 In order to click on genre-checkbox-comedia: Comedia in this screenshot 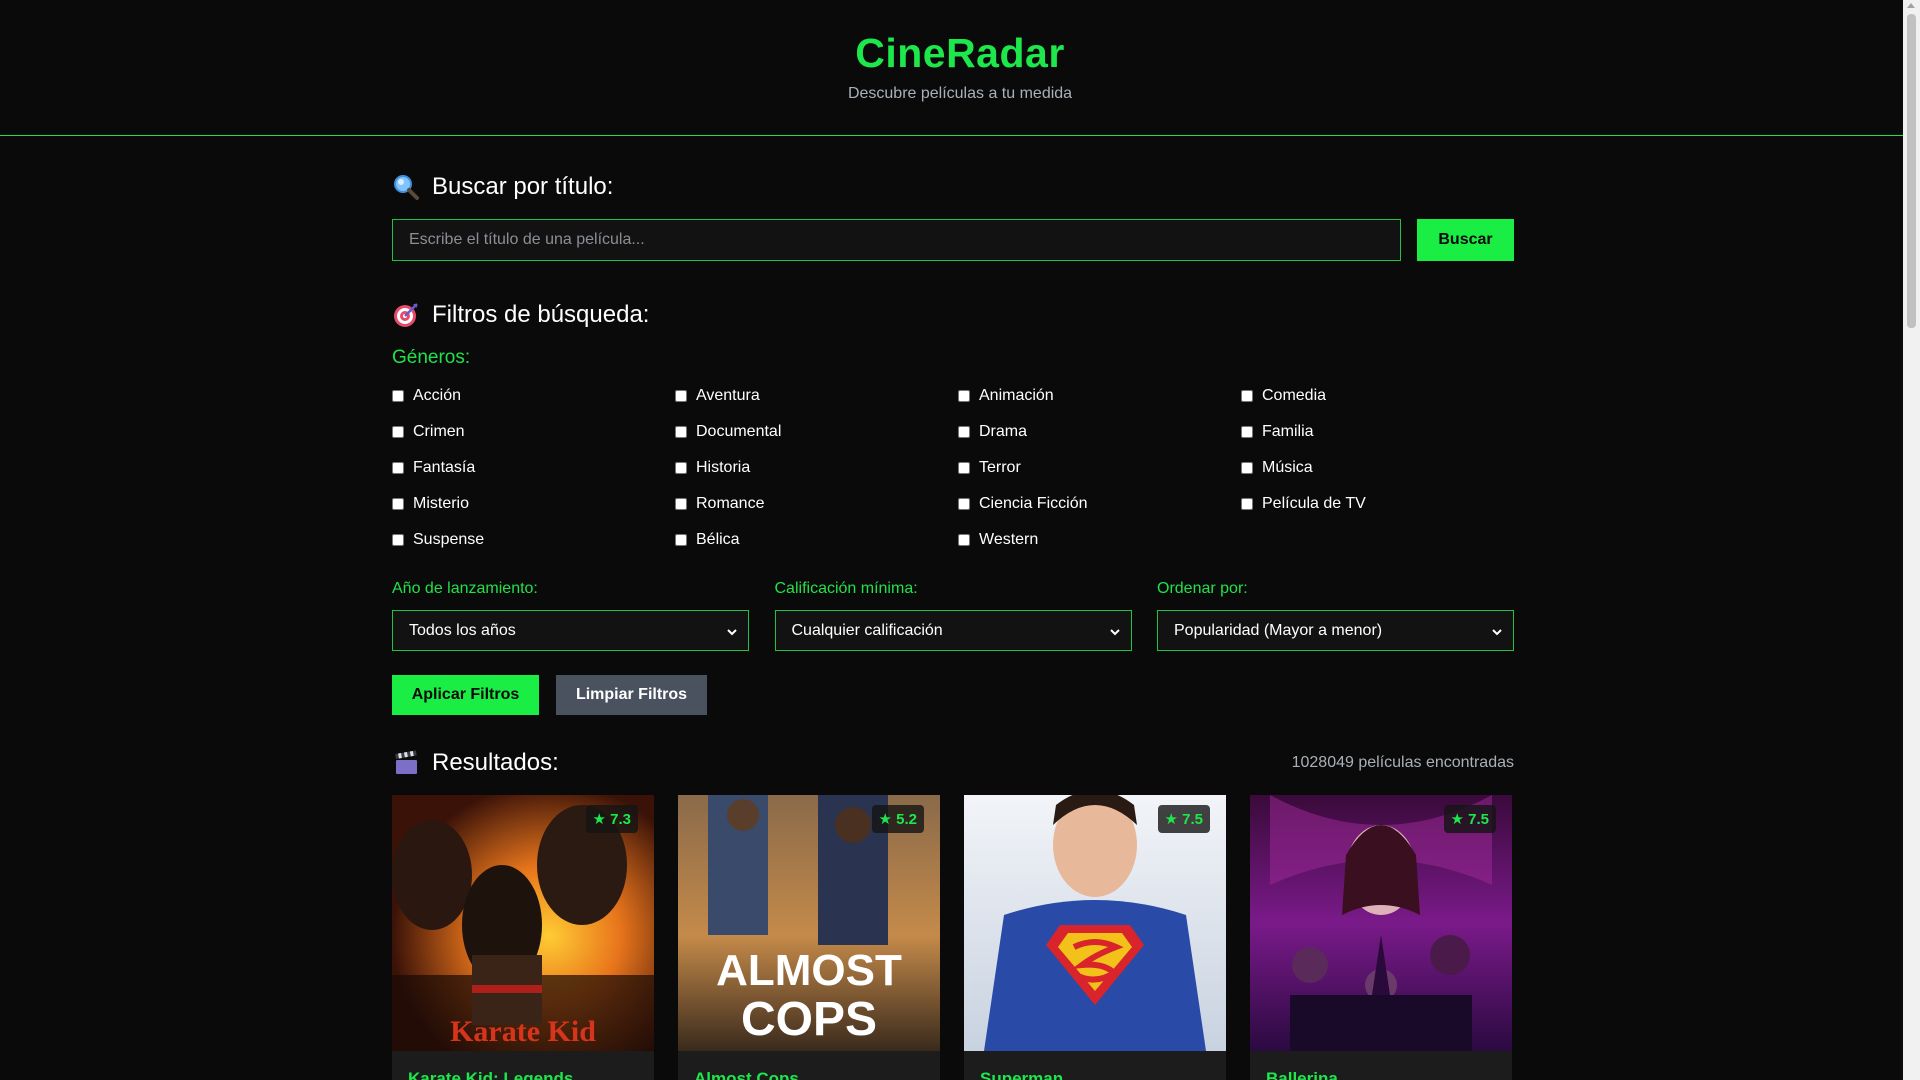, I will do `click(1382, 395)`.